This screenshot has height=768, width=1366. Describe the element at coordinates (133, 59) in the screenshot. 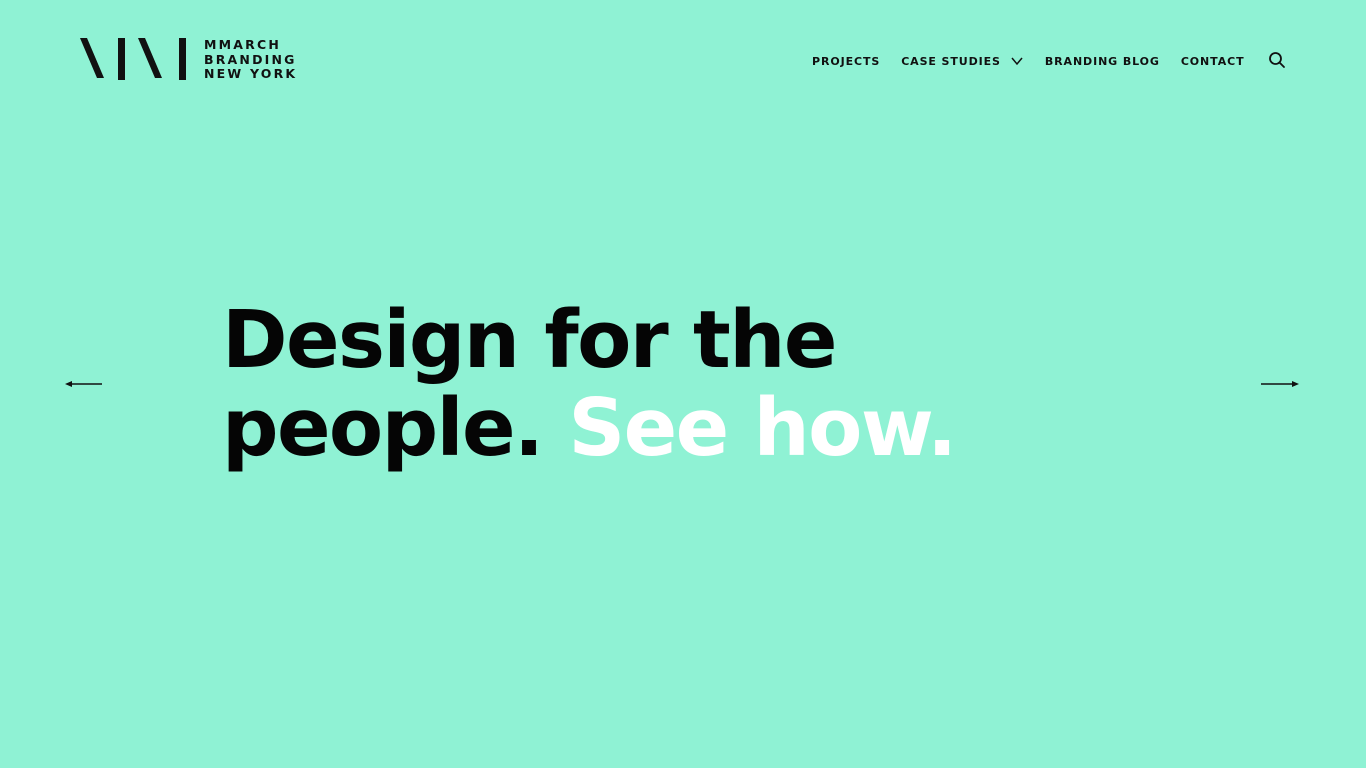

I see `logo-mark-icon` at that location.